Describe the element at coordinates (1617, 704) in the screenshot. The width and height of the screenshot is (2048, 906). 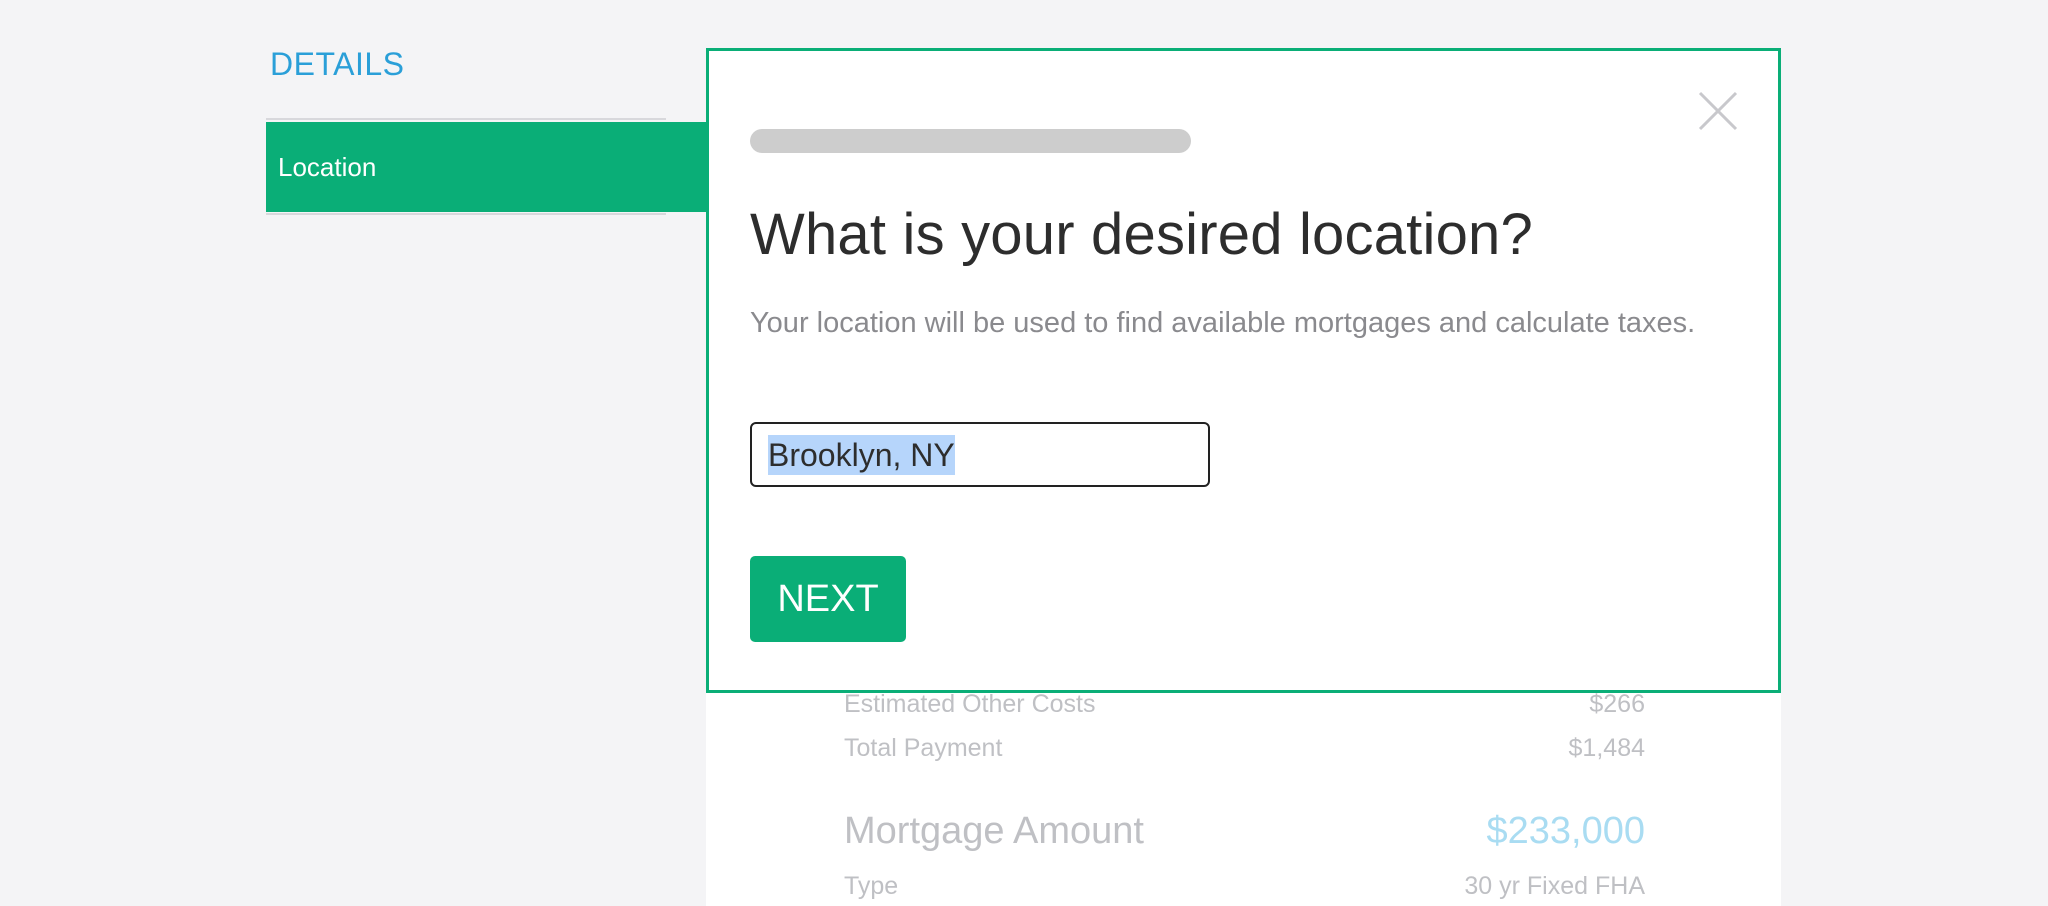
I see `summary-value: $266` at that location.